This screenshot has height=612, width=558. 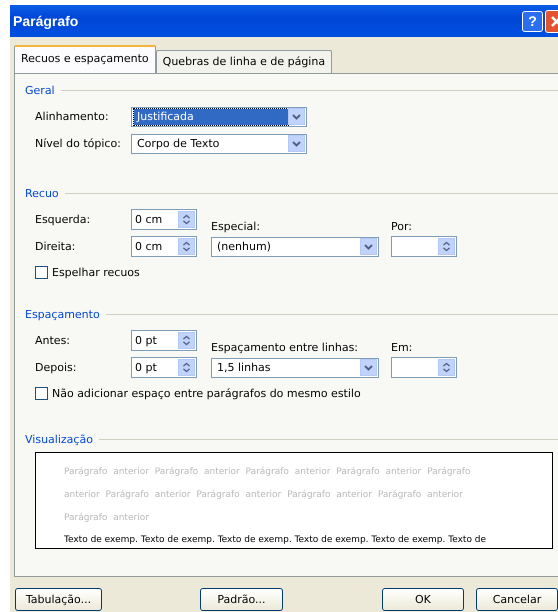 I want to click on dropdown: Corpo de Texto, so click(x=219, y=144).